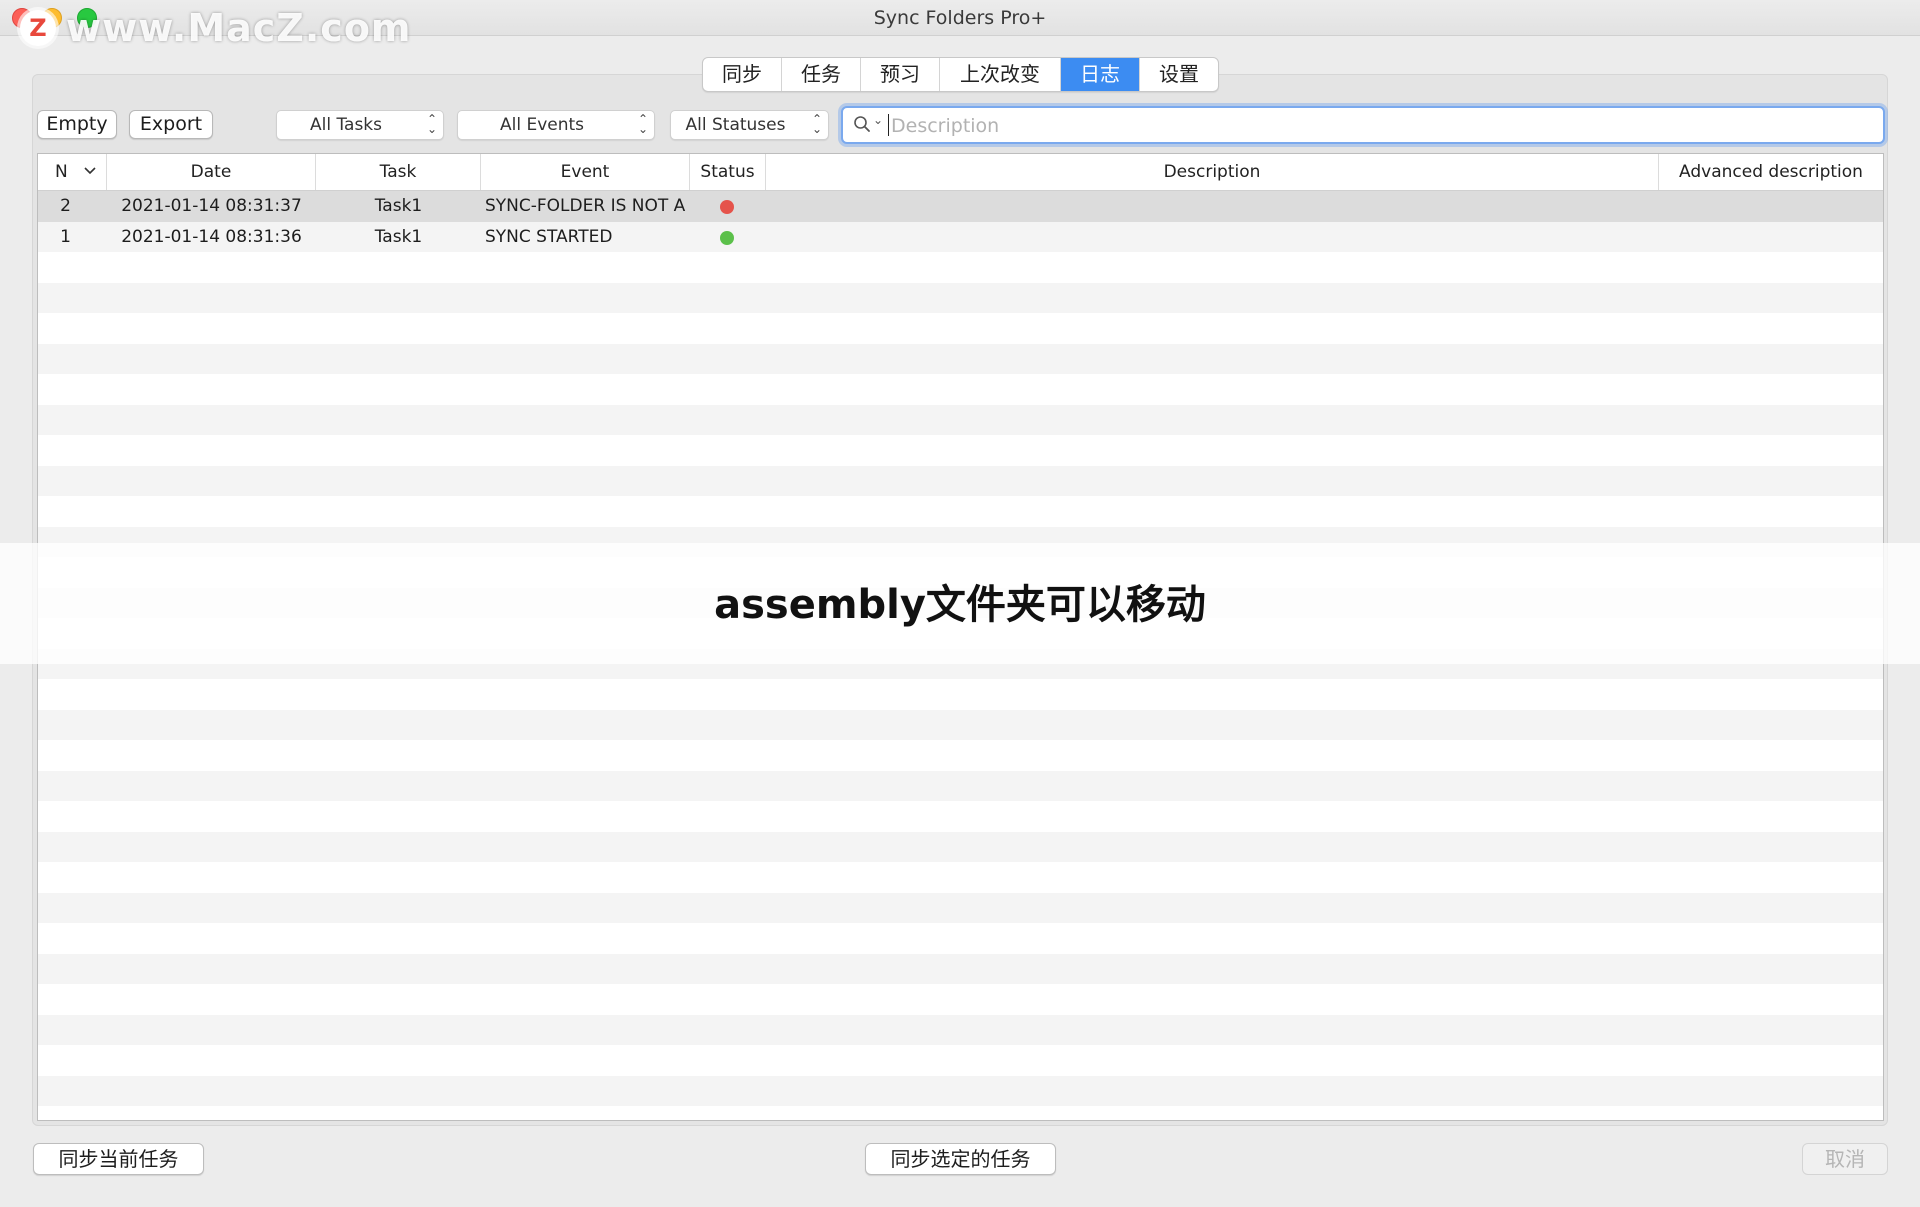 Image resolution: width=1920 pixels, height=1207 pixels. Describe the element at coordinates (211, 236) in the screenshot. I see `cell-date: 2021-01-14 08:31:36` at that location.